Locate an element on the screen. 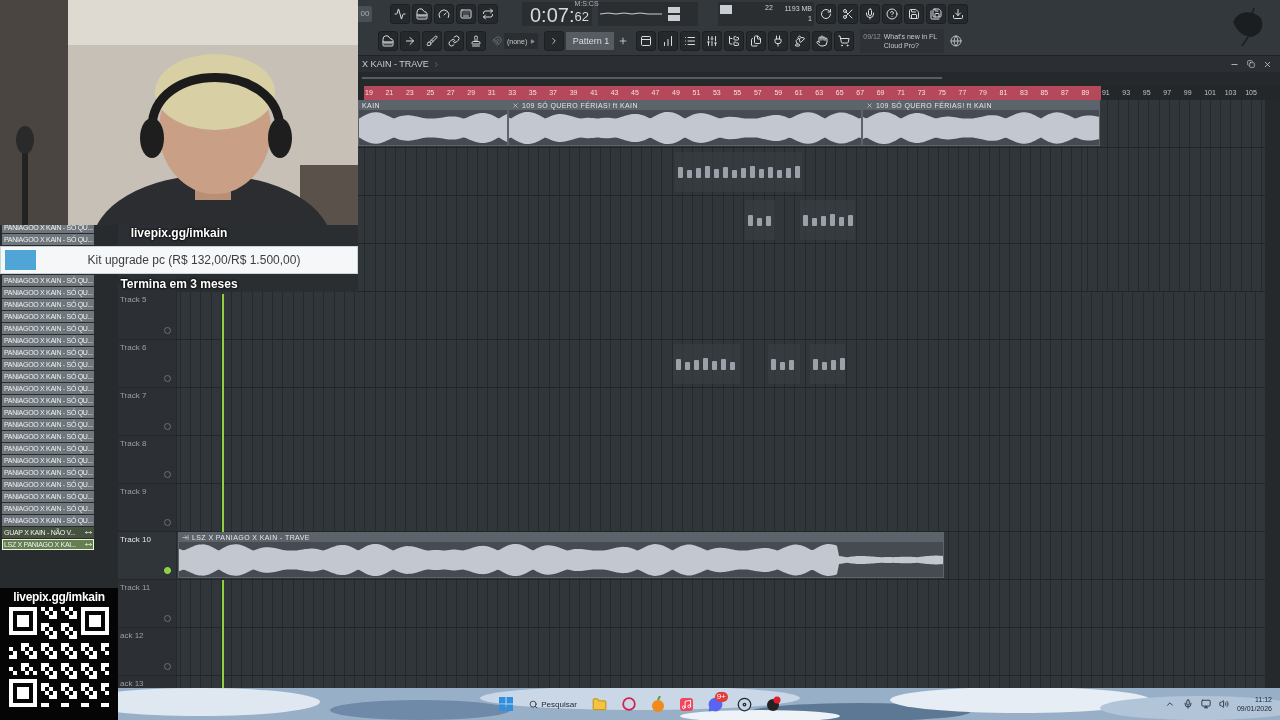  track-name: Track 9 is located at coordinates (133, 491).